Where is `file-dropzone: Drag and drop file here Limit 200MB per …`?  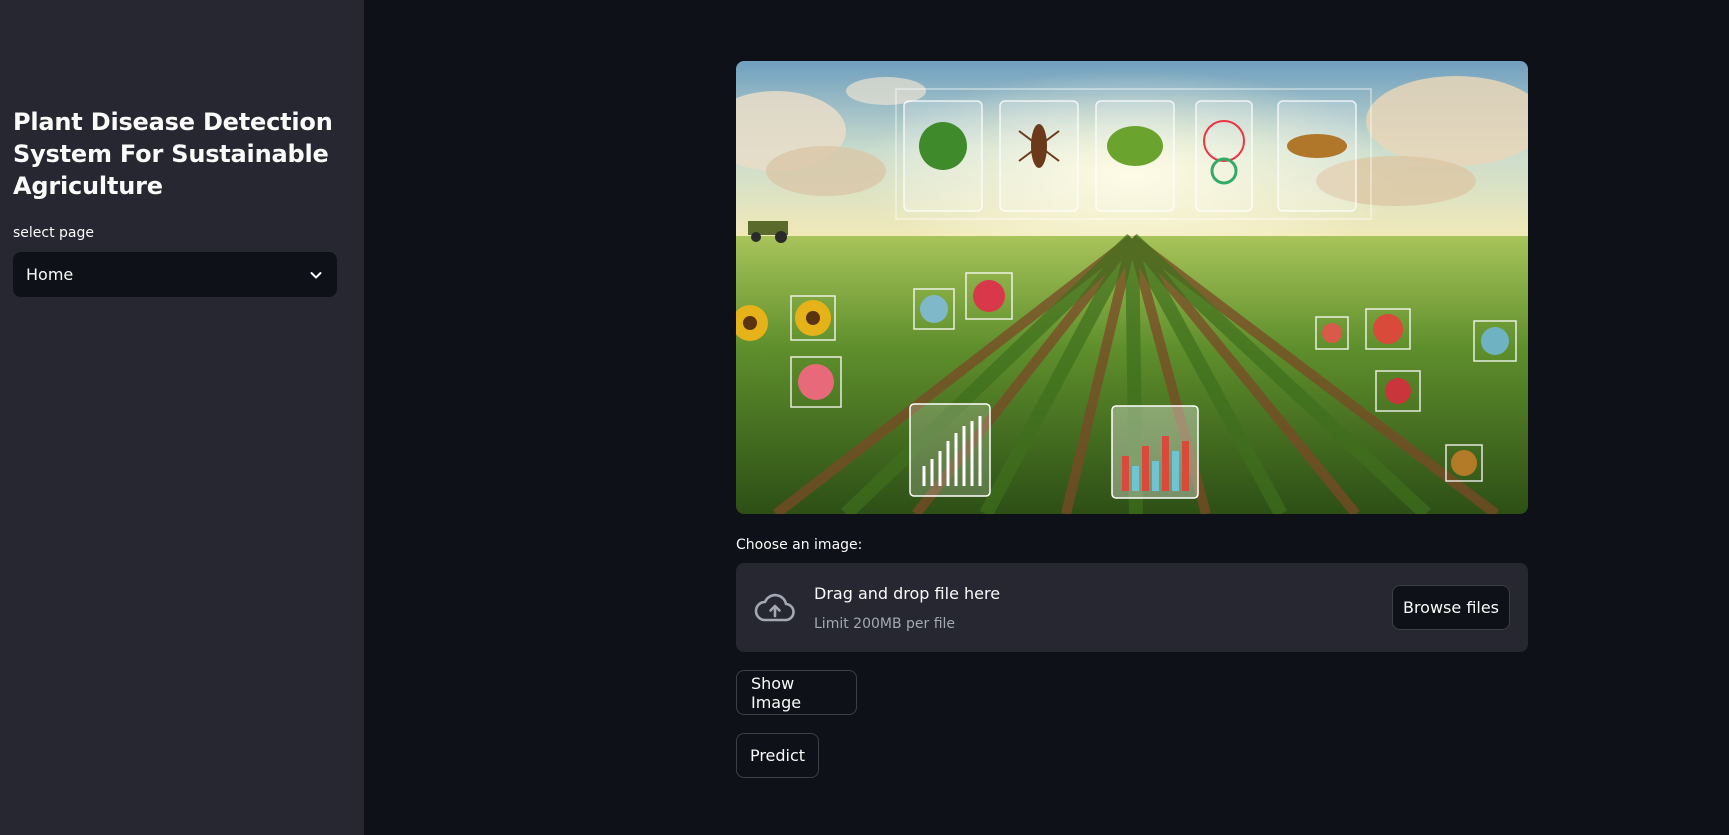 file-dropzone: Drag and drop file here Limit 200MB per … is located at coordinates (1132, 607).